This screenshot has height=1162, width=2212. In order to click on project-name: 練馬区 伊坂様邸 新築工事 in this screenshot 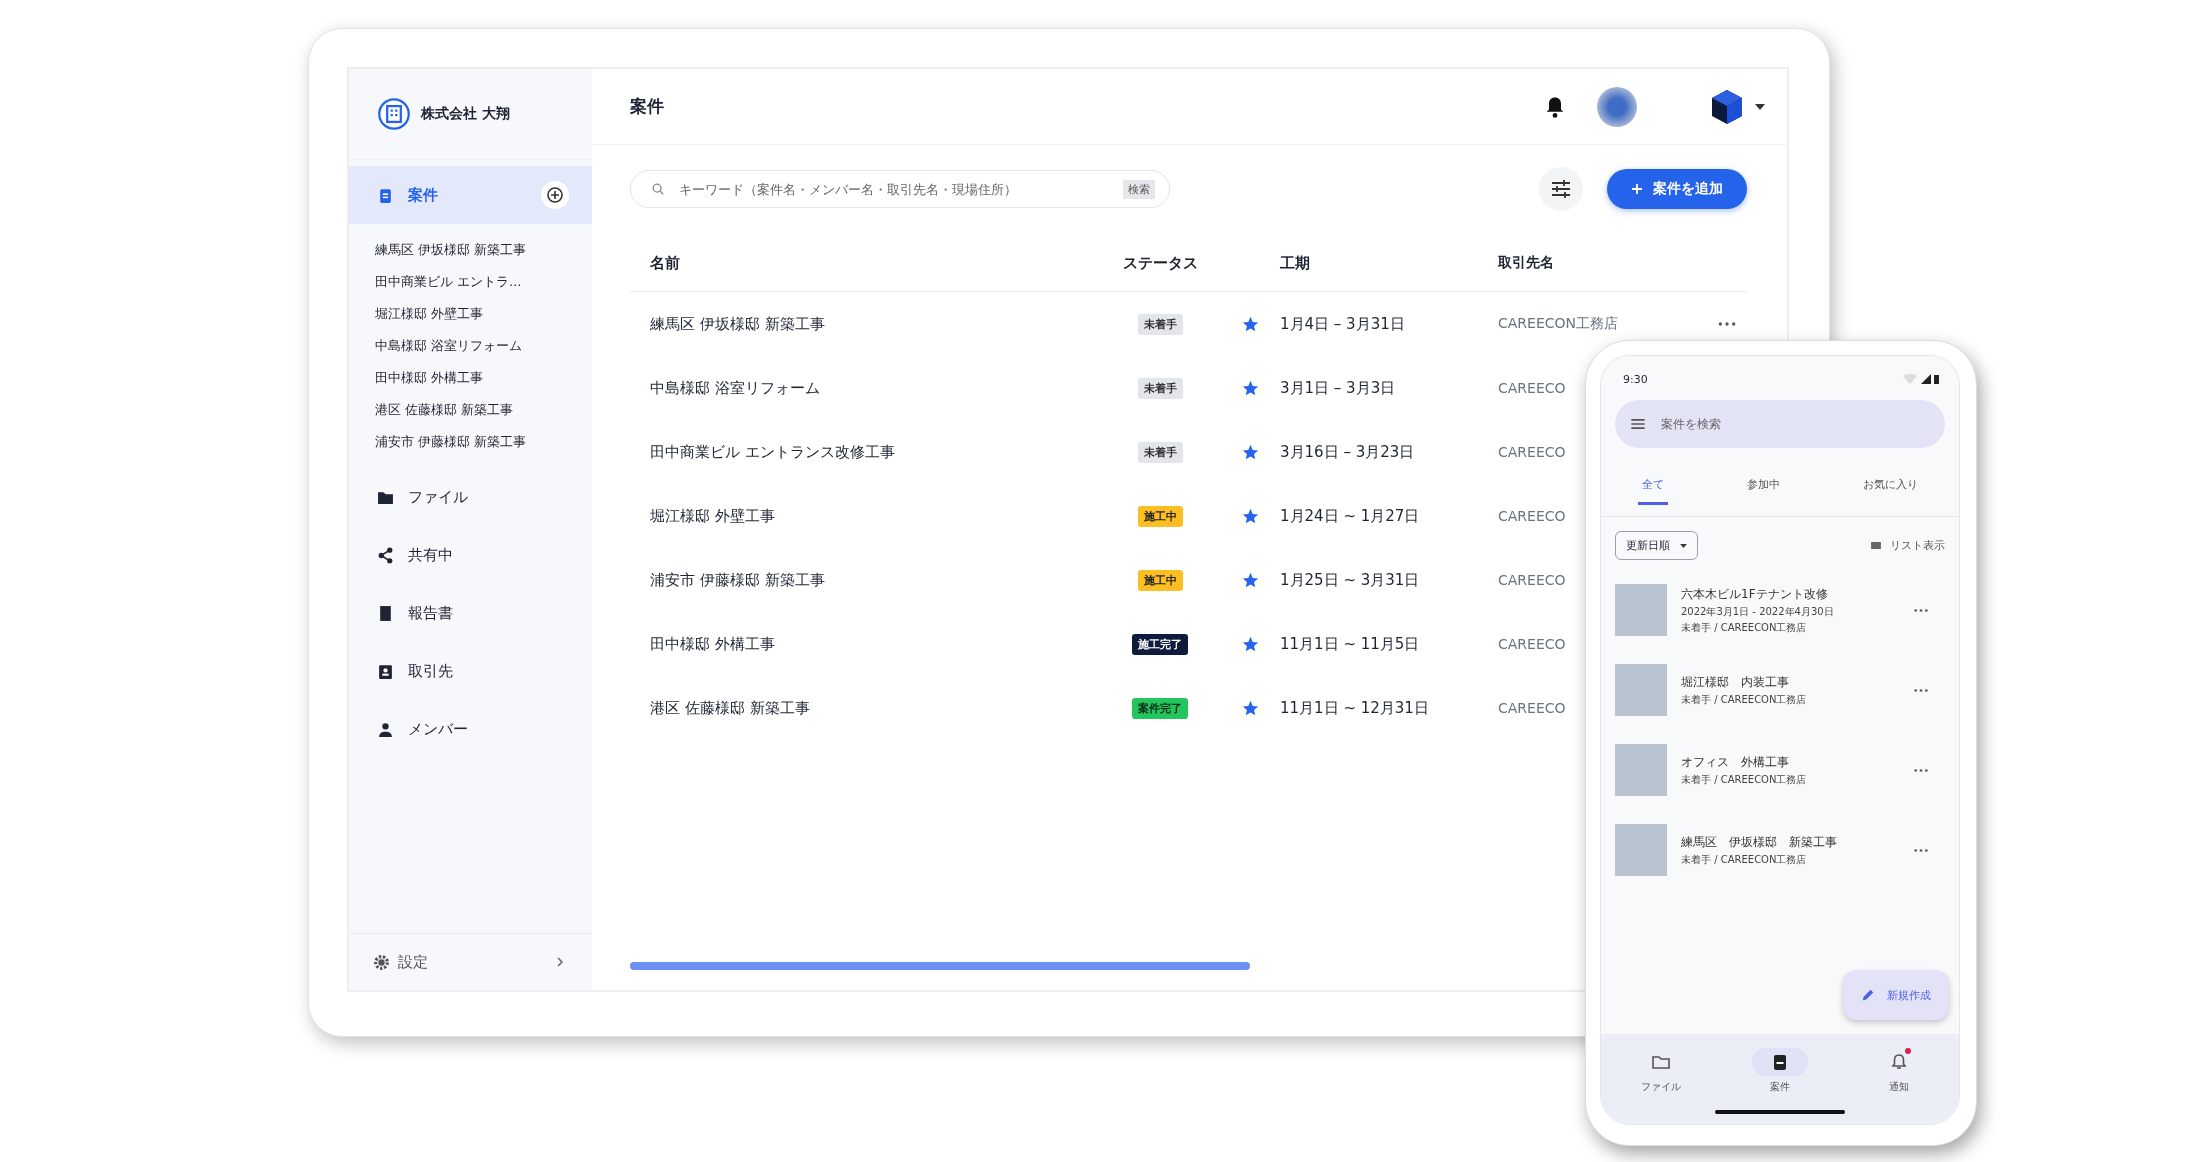, I will do `click(860, 324)`.